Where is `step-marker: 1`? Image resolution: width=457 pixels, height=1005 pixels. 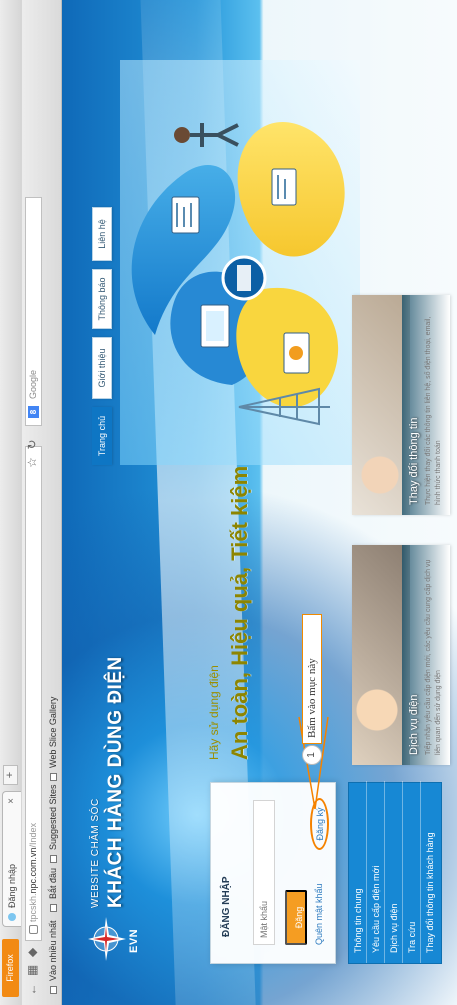 step-marker: 1 is located at coordinates (312, 755).